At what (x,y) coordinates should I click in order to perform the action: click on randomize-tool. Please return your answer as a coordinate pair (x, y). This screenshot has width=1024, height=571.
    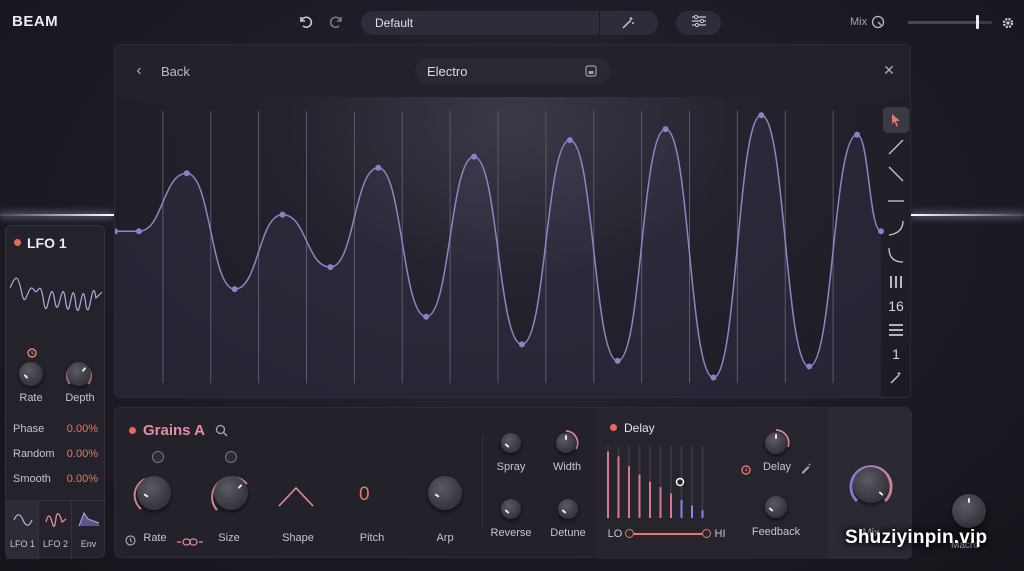
    Looking at the image, I should click on (896, 378).